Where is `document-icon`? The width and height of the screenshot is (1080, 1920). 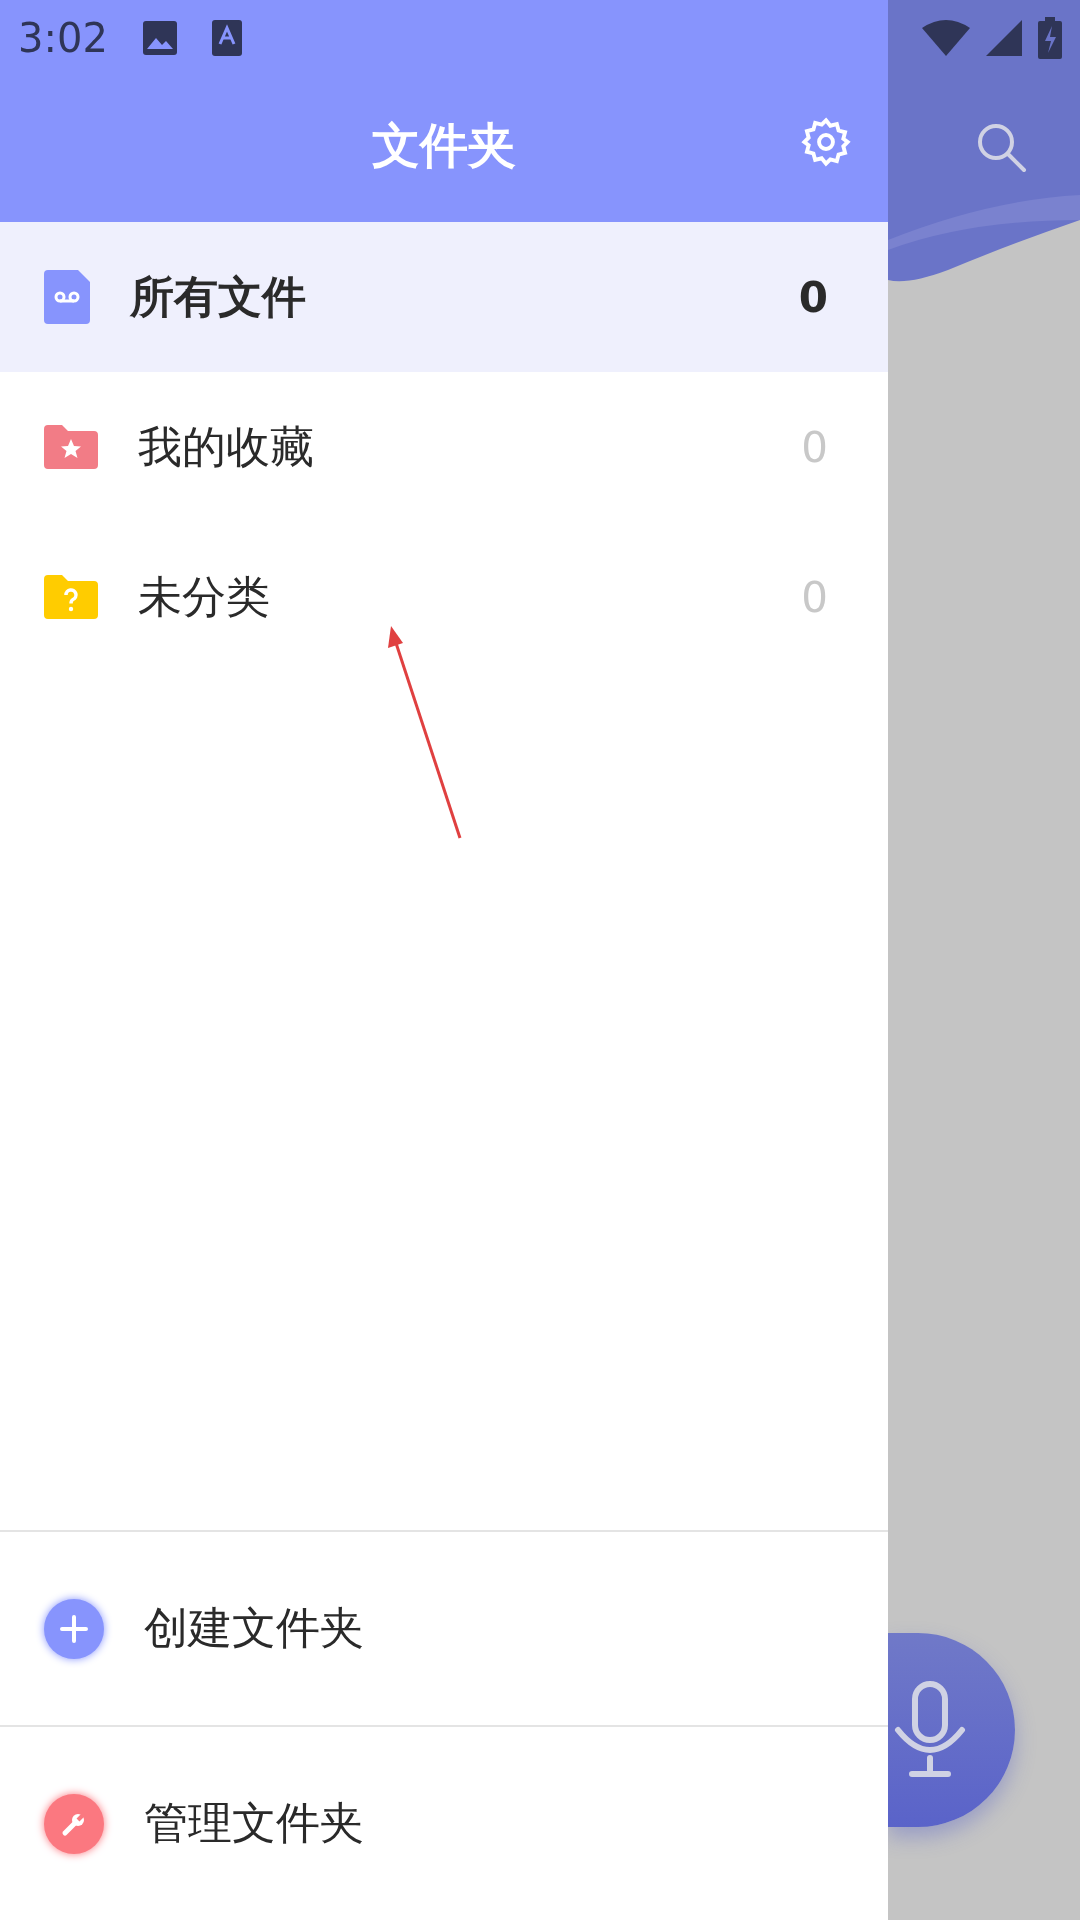 document-icon is located at coordinates (67, 297).